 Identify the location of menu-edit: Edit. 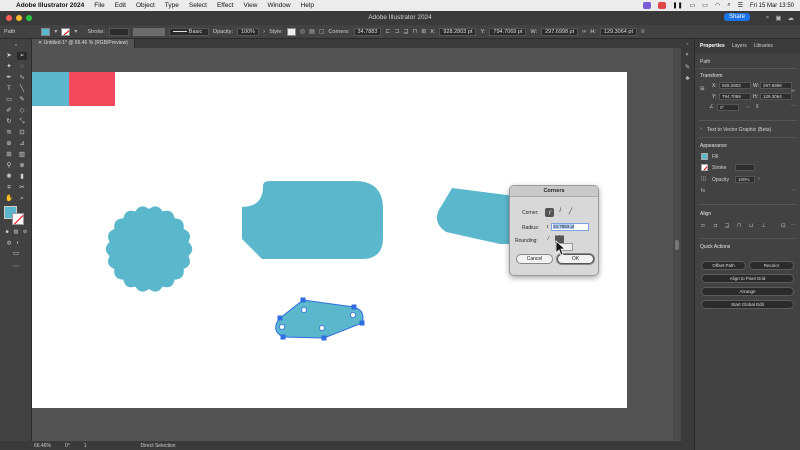
(120, 5).